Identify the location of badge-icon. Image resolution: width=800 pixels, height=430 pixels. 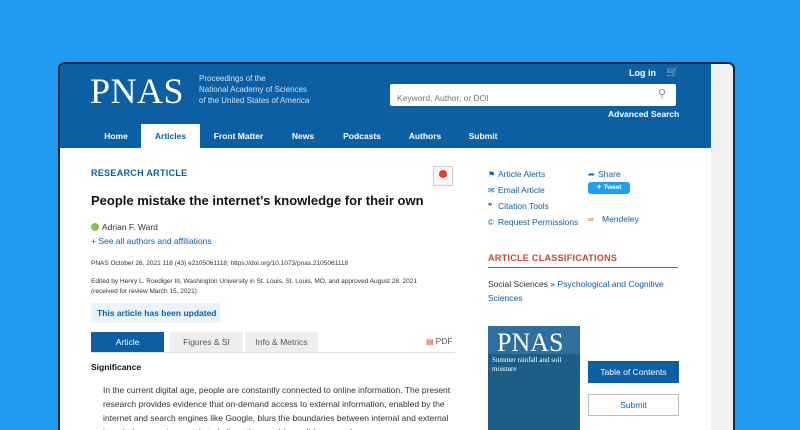
(443, 174).